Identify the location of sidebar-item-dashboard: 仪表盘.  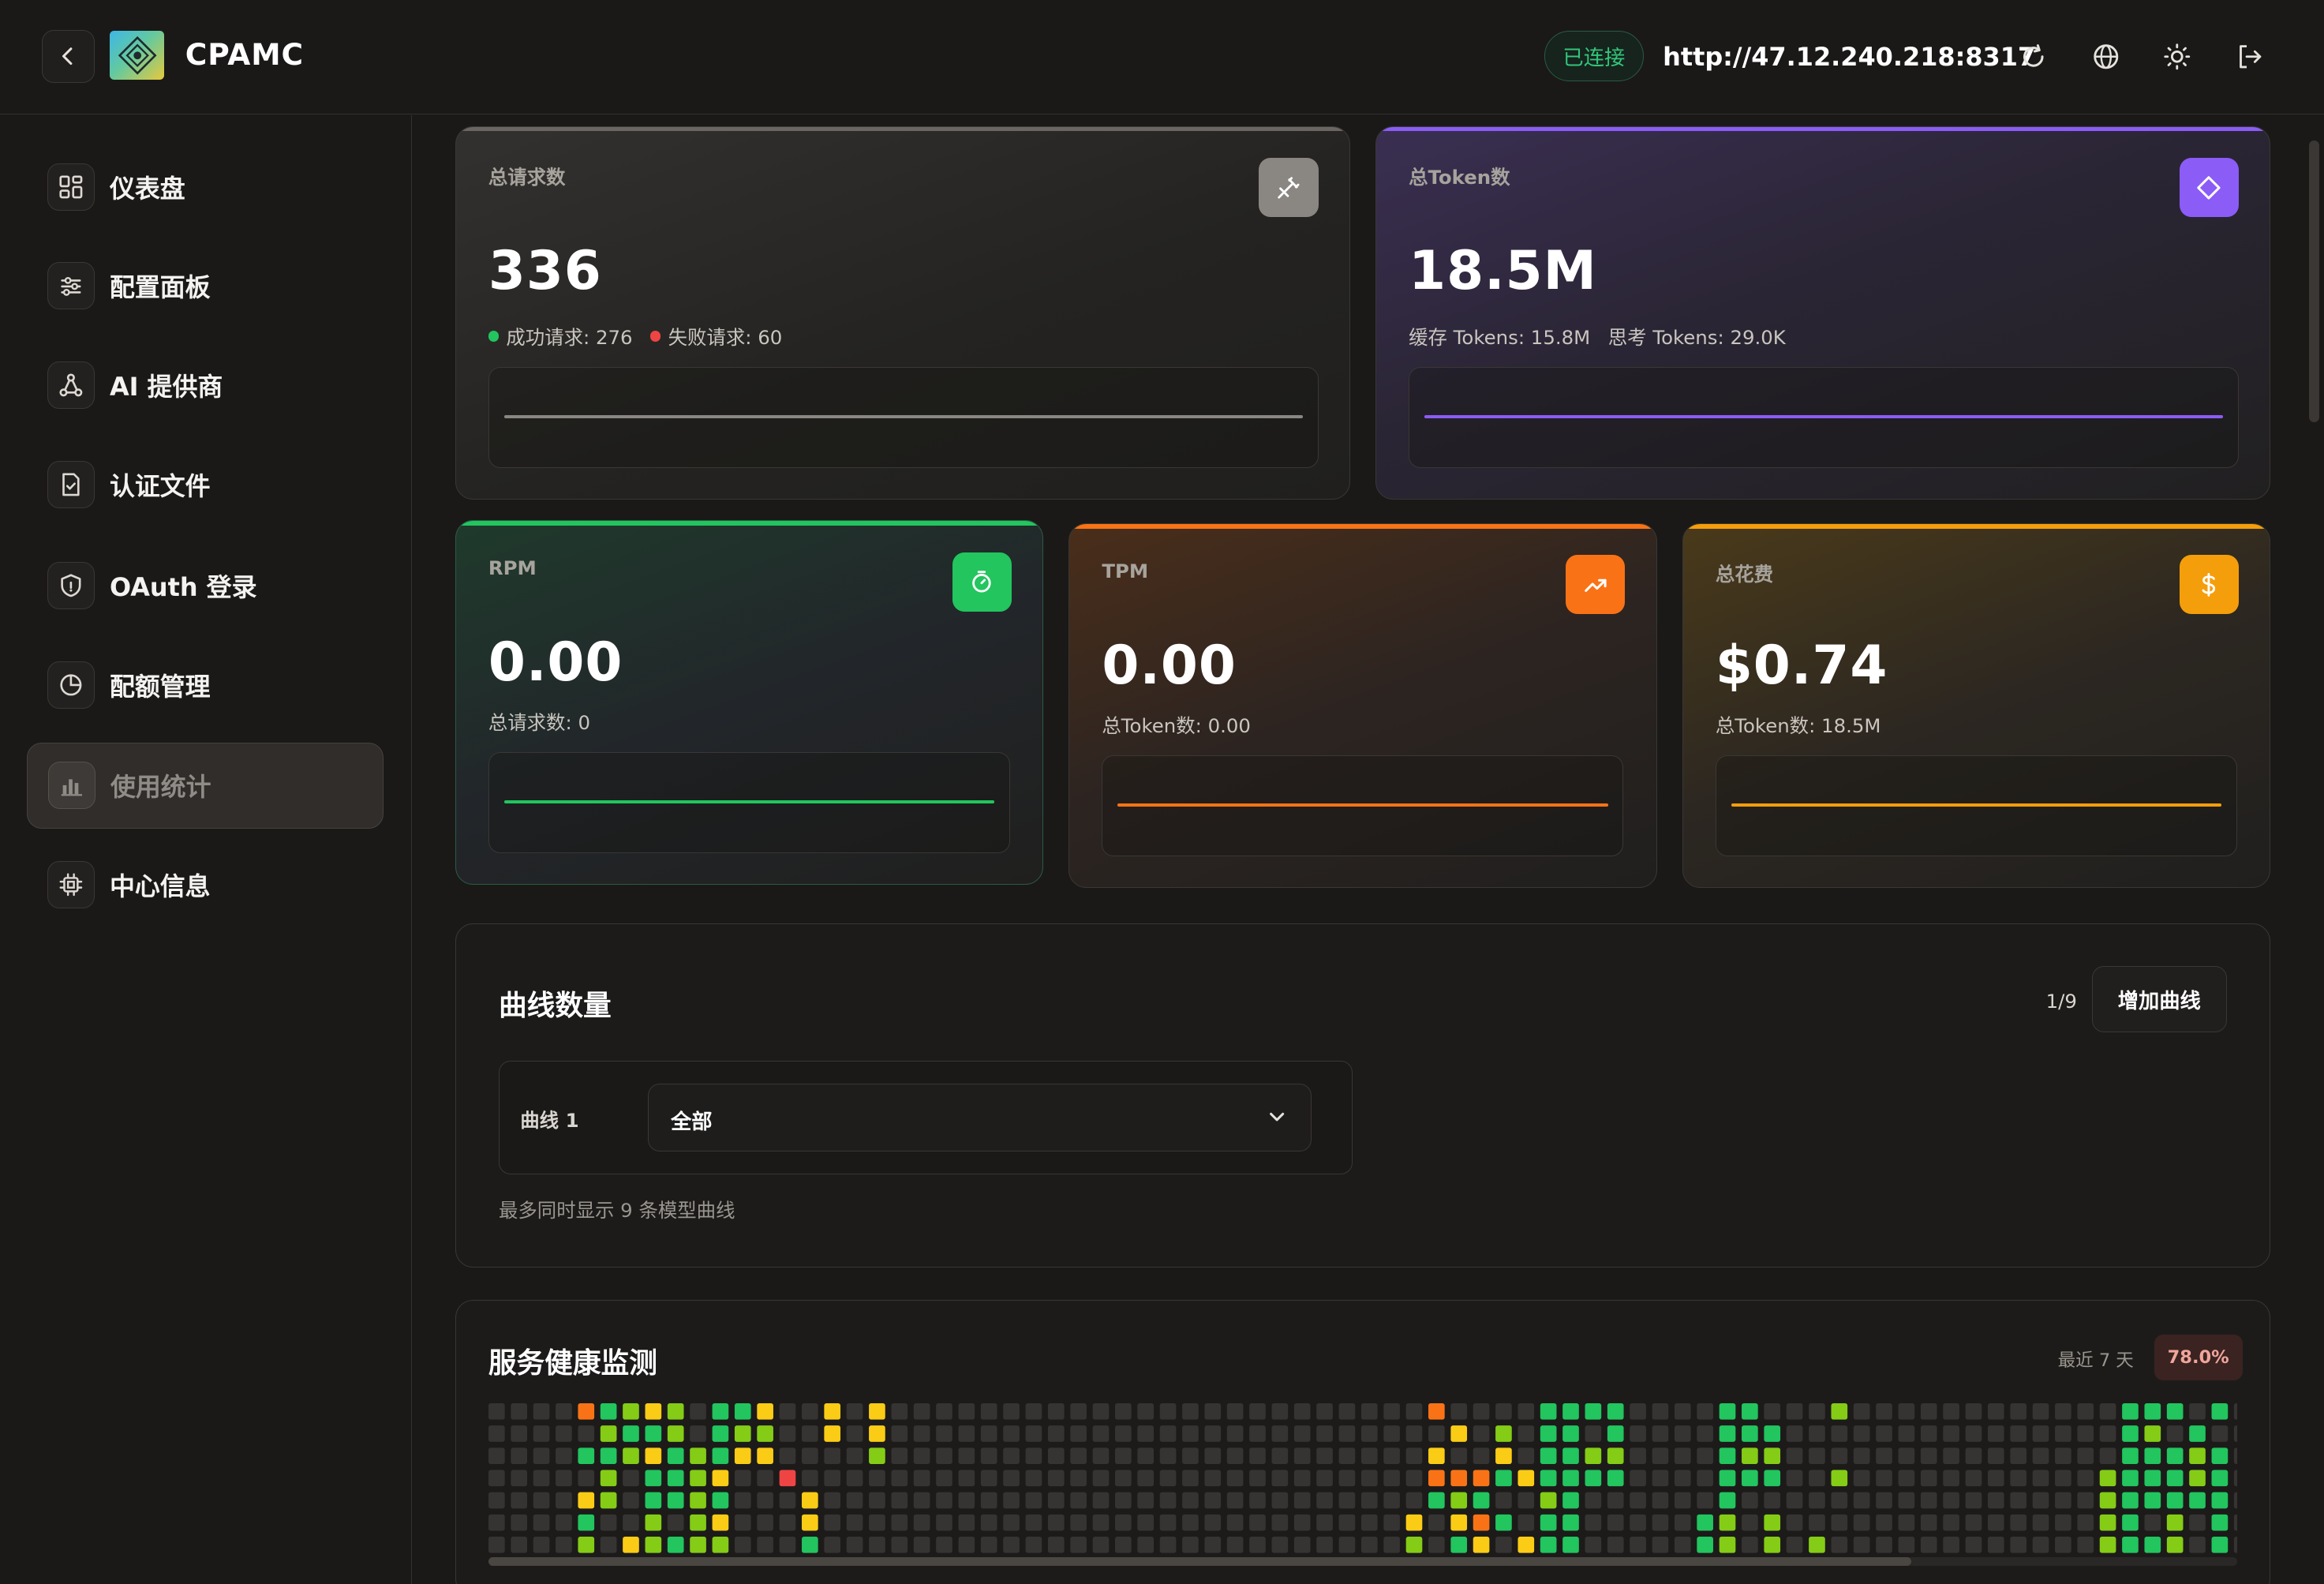
(205, 187).